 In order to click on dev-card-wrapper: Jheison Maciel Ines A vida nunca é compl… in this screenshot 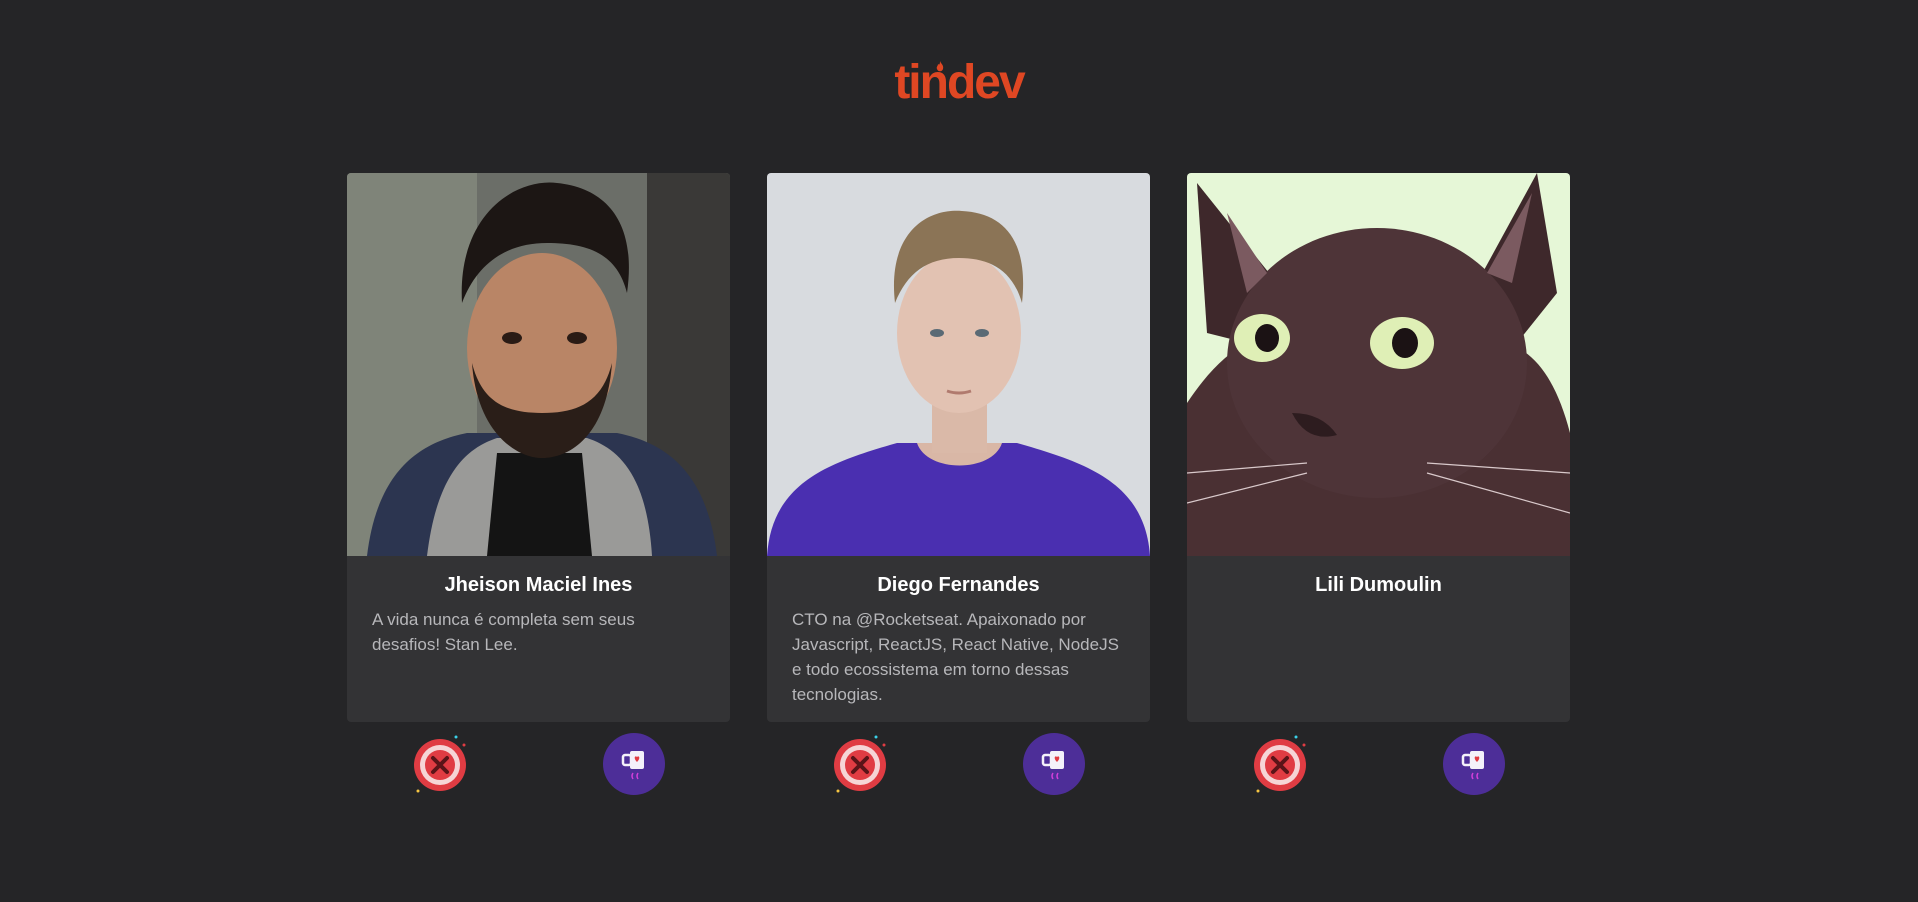, I will do `click(538, 484)`.